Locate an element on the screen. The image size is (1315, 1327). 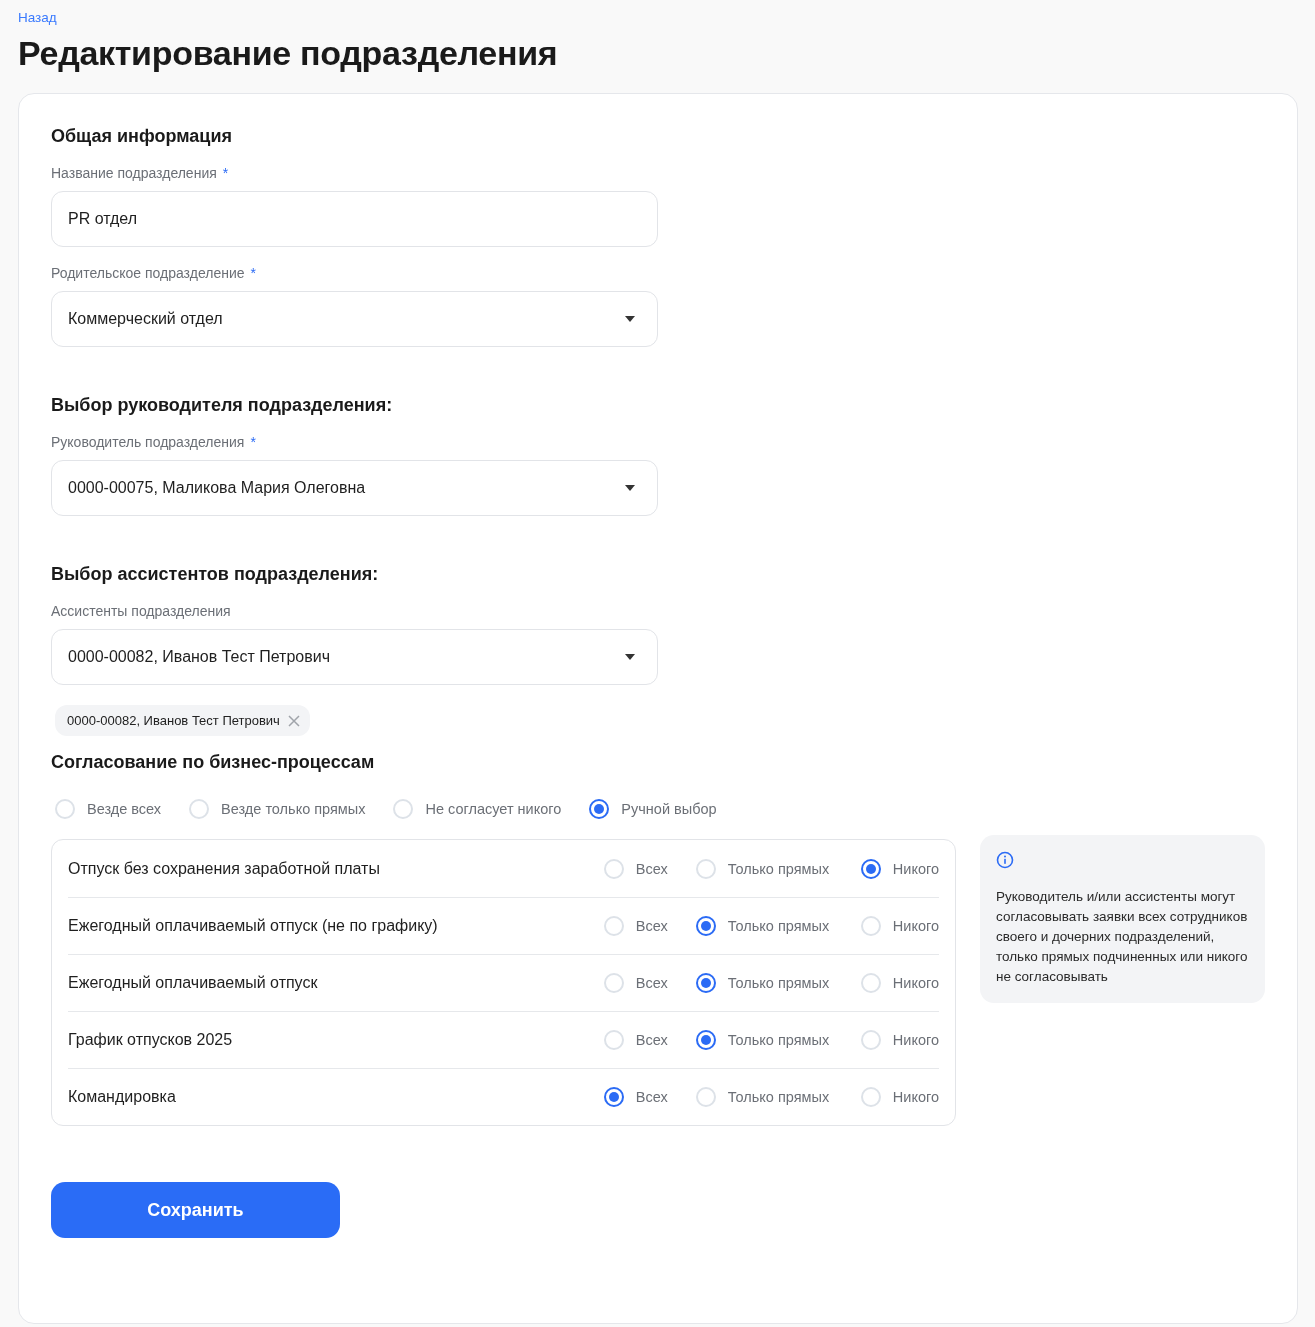
section-heading: Общая информация is located at coordinates (142, 136).